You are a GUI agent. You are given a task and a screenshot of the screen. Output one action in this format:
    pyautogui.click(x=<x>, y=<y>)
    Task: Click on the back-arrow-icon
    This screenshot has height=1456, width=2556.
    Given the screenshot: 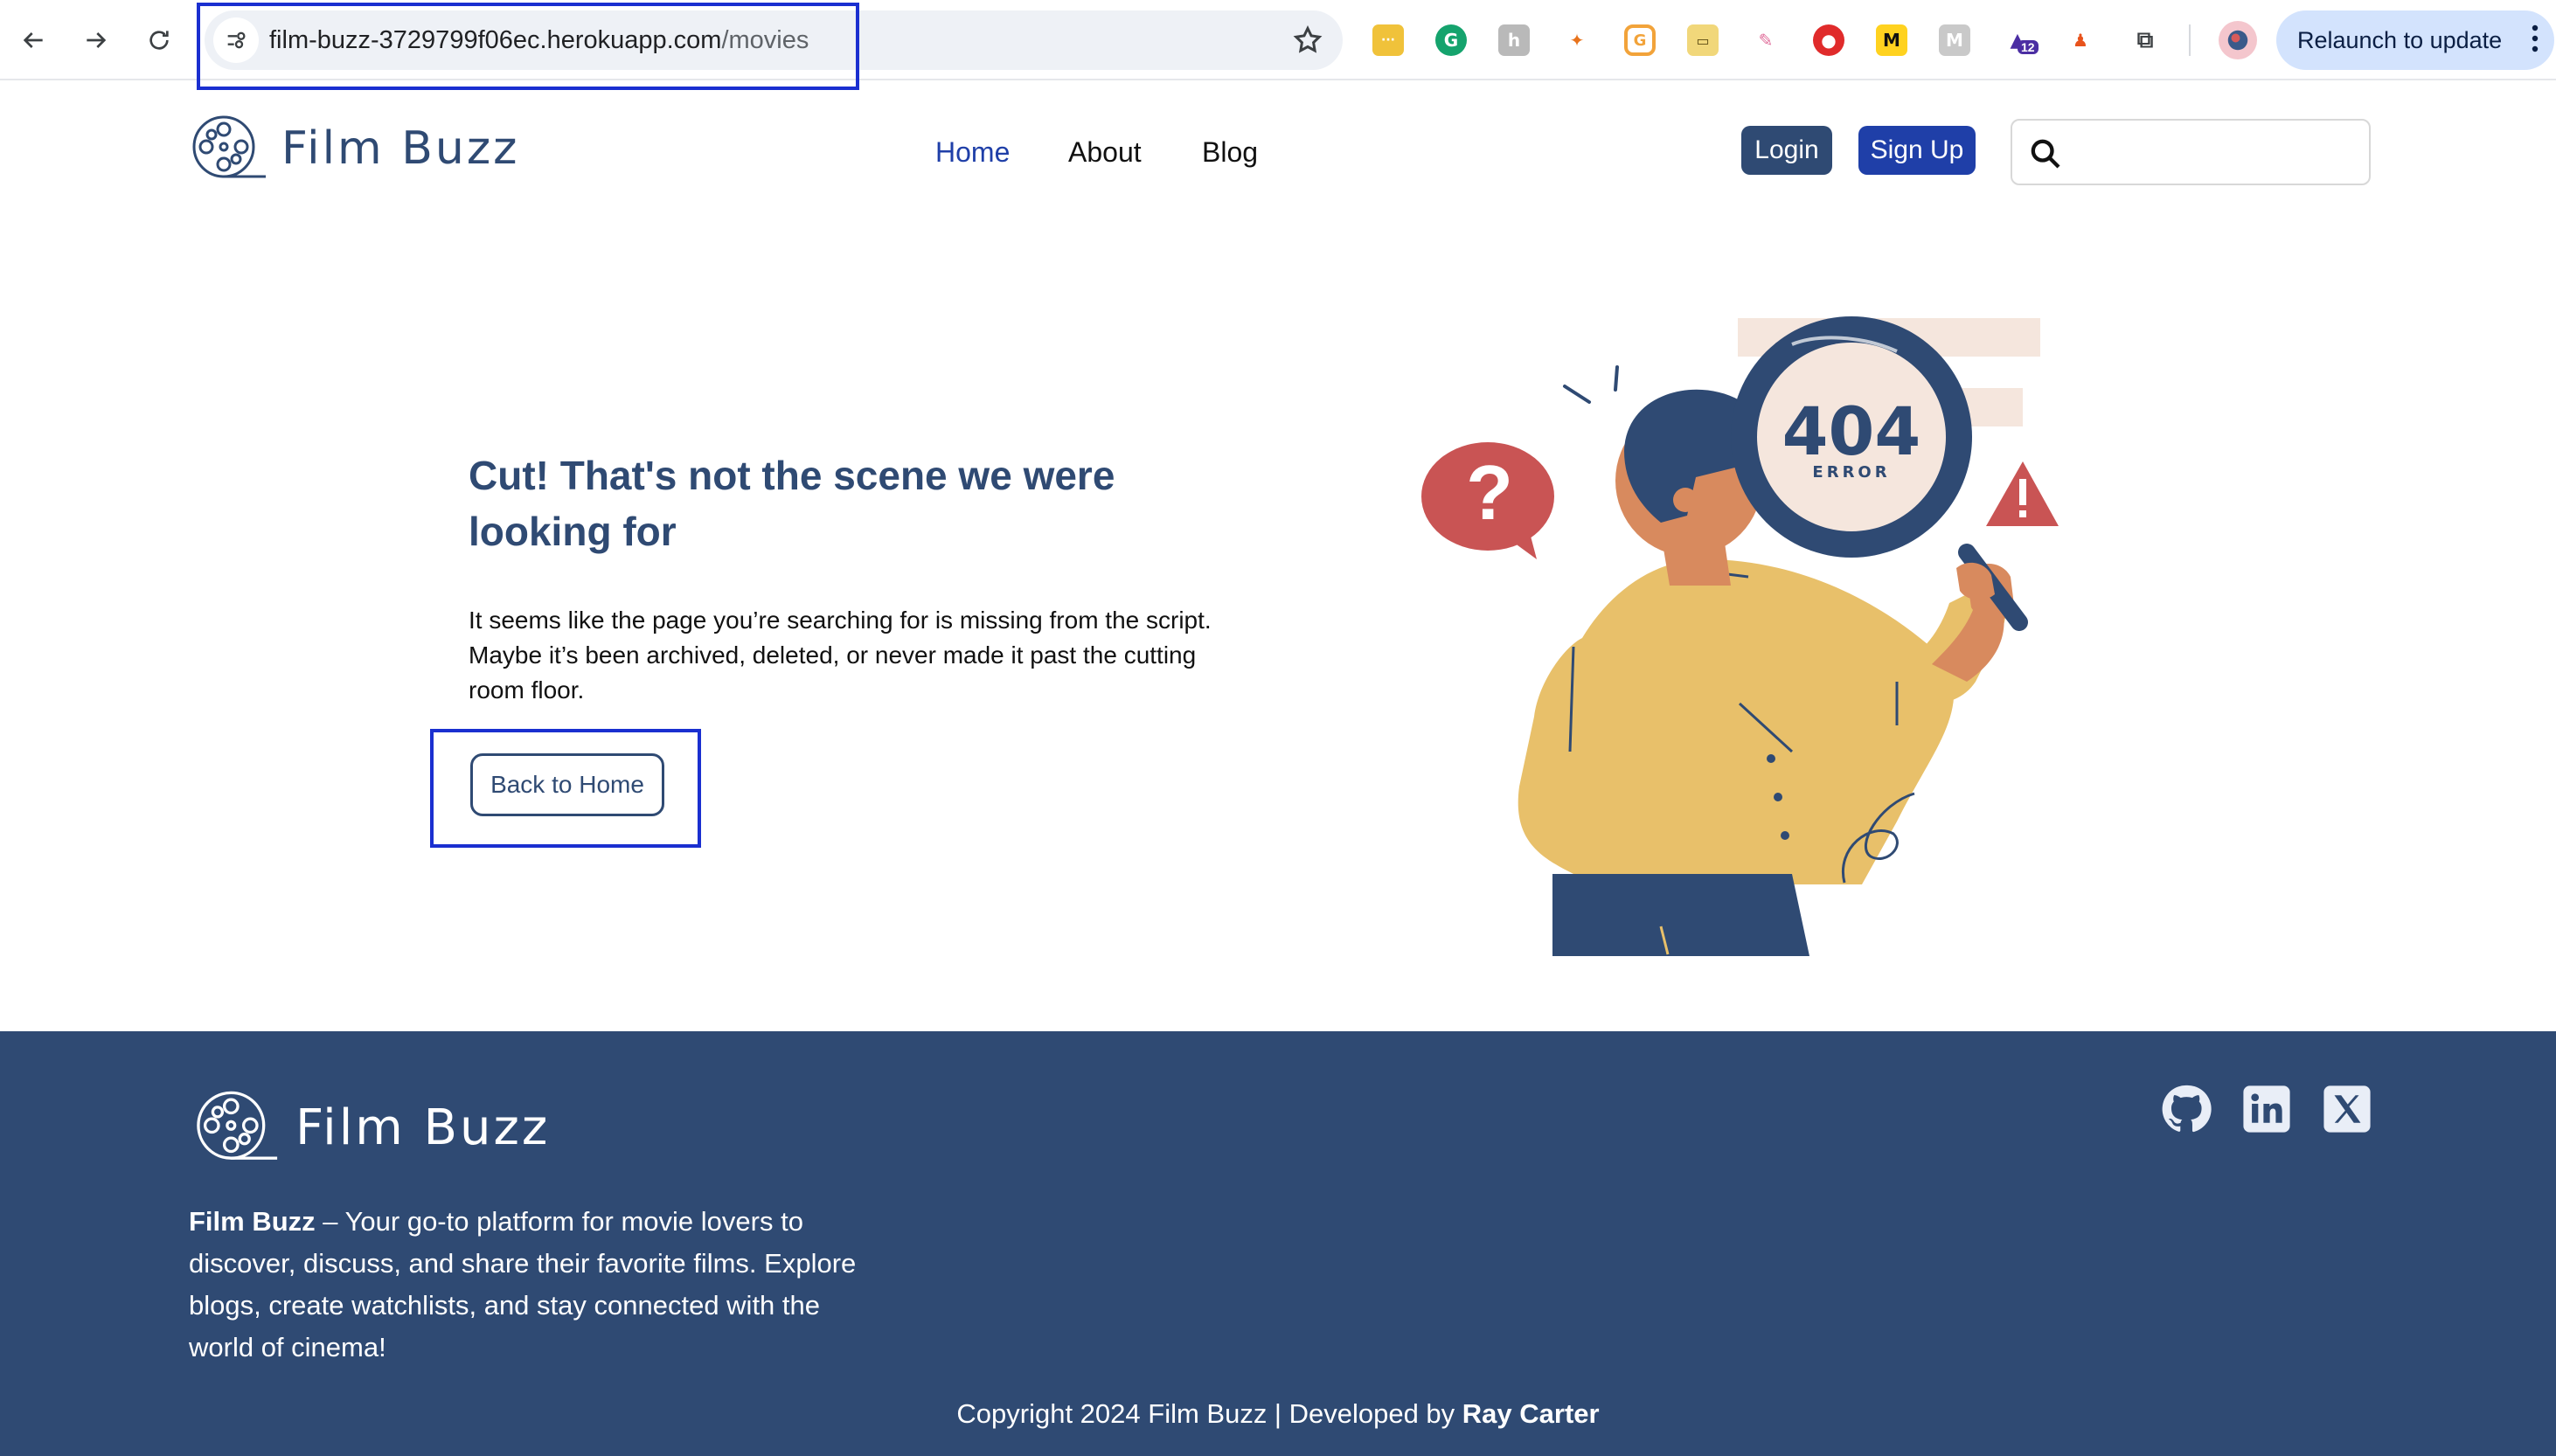 What is the action you would take?
    pyautogui.click(x=33, y=40)
    